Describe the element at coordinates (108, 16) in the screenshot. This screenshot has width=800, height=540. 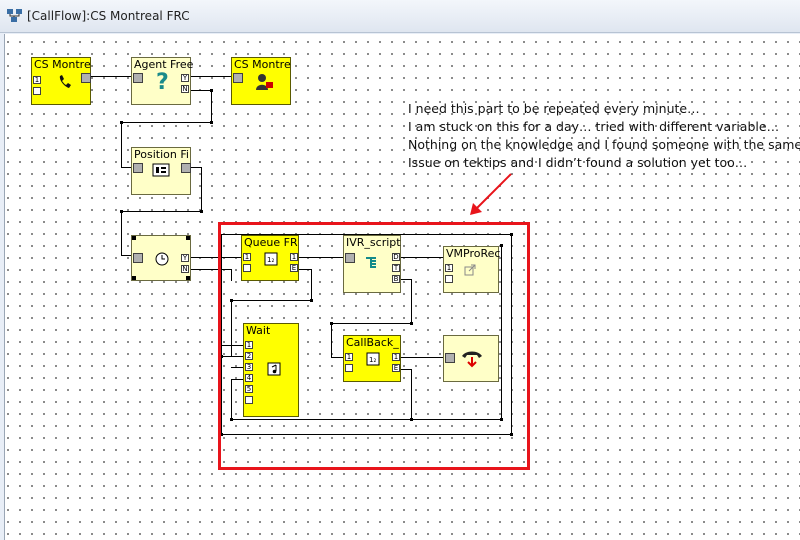
I see `window-title: [CallFlow]:CS Montreal FRC` at that location.